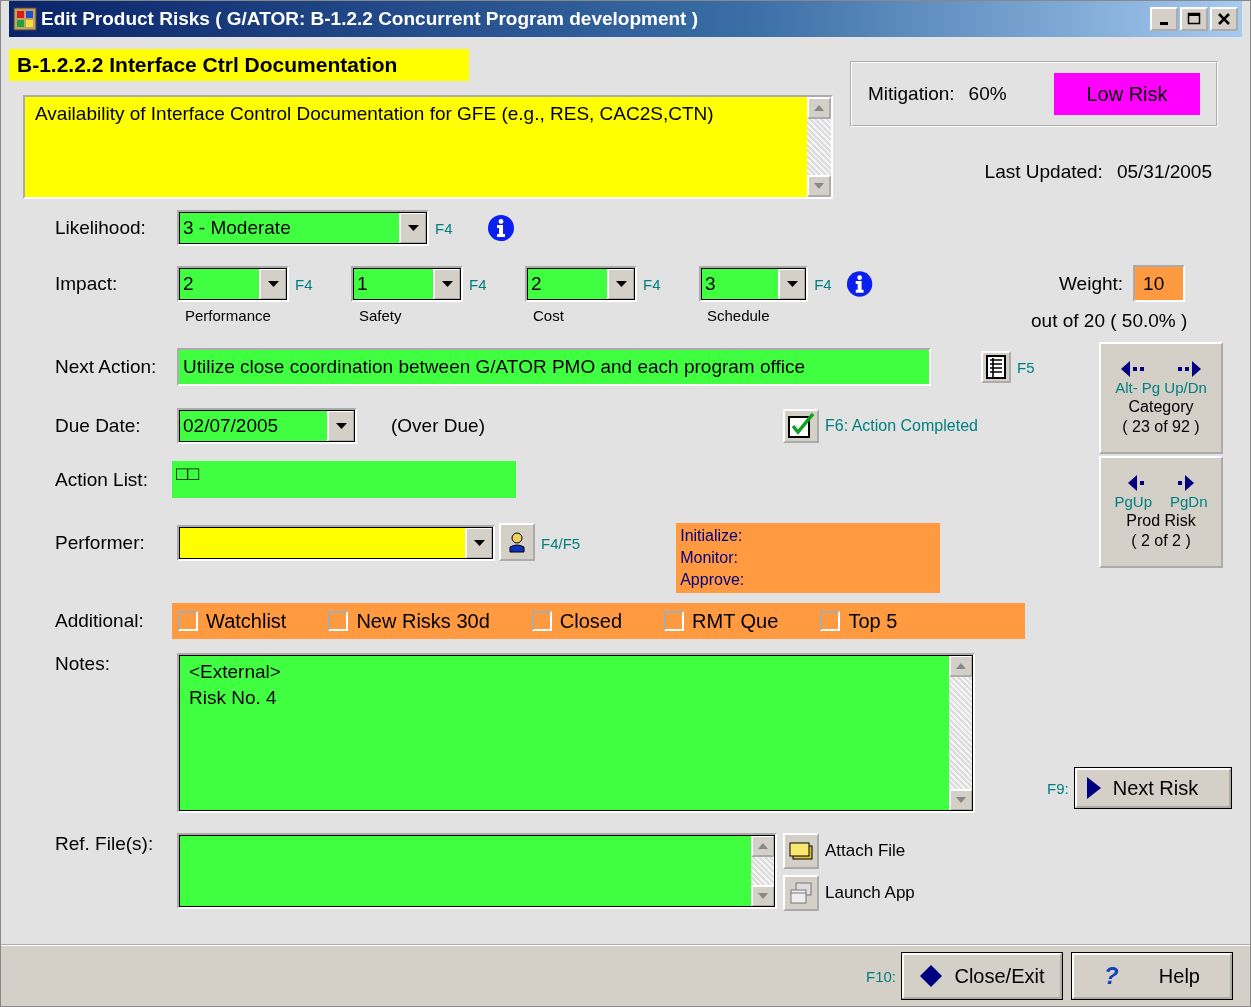 The width and height of the screenshot is (1251, 1007). Describe the element at coordinates (100, 543) in the screenshot. I see `field-label: Performer:` at that location.